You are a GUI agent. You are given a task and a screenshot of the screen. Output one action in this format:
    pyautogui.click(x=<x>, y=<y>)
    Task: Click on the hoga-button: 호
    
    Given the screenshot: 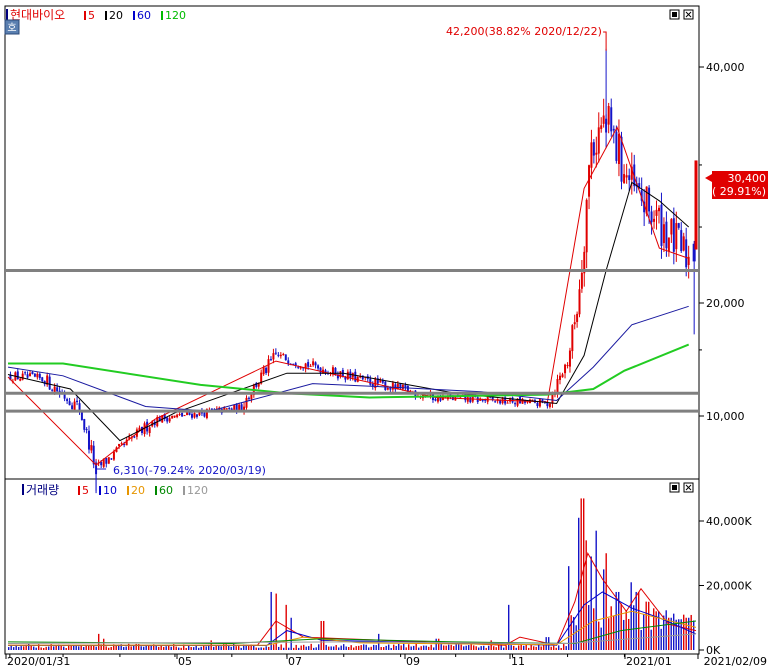 What is the action you would take?
    pyautogui.click(x=12, y=27)
    